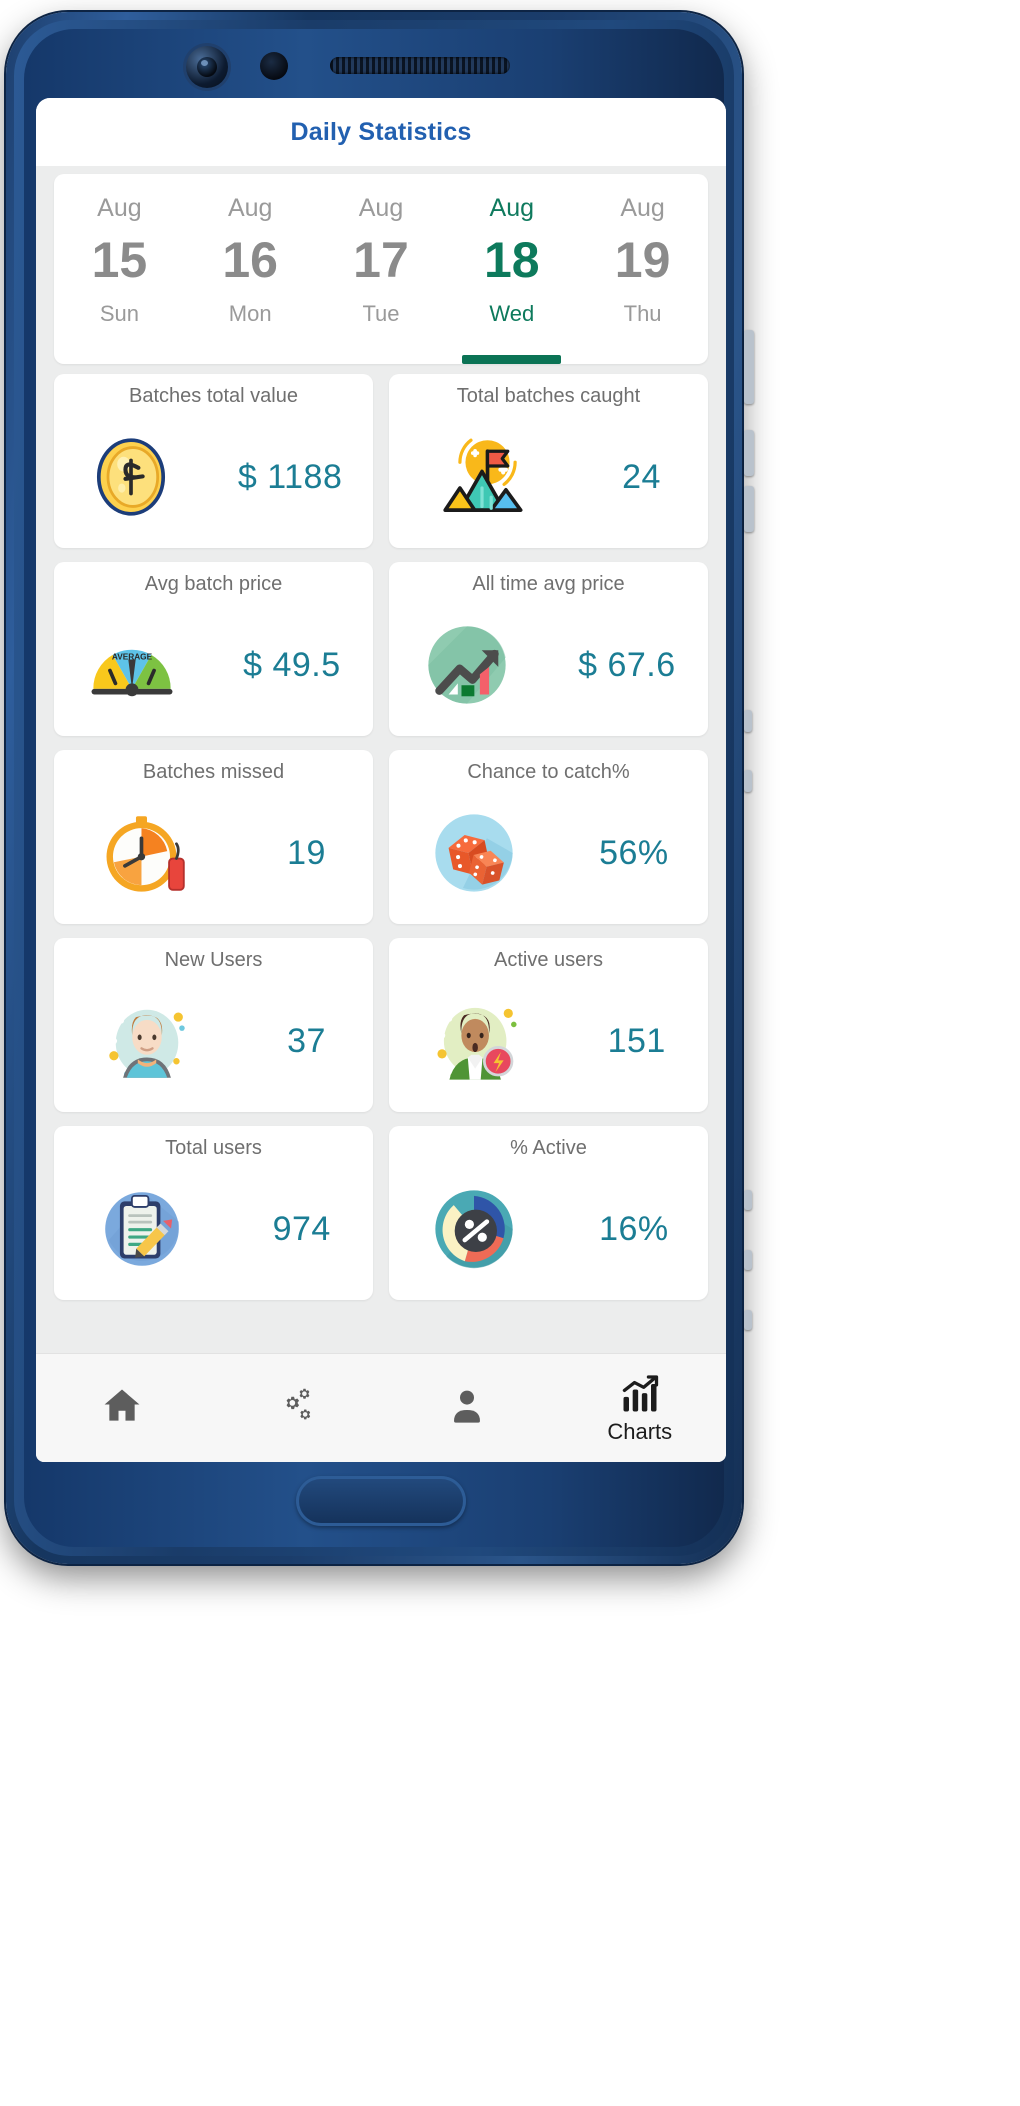  I want to click on stat-card-value: 974, so click(301, 1228).